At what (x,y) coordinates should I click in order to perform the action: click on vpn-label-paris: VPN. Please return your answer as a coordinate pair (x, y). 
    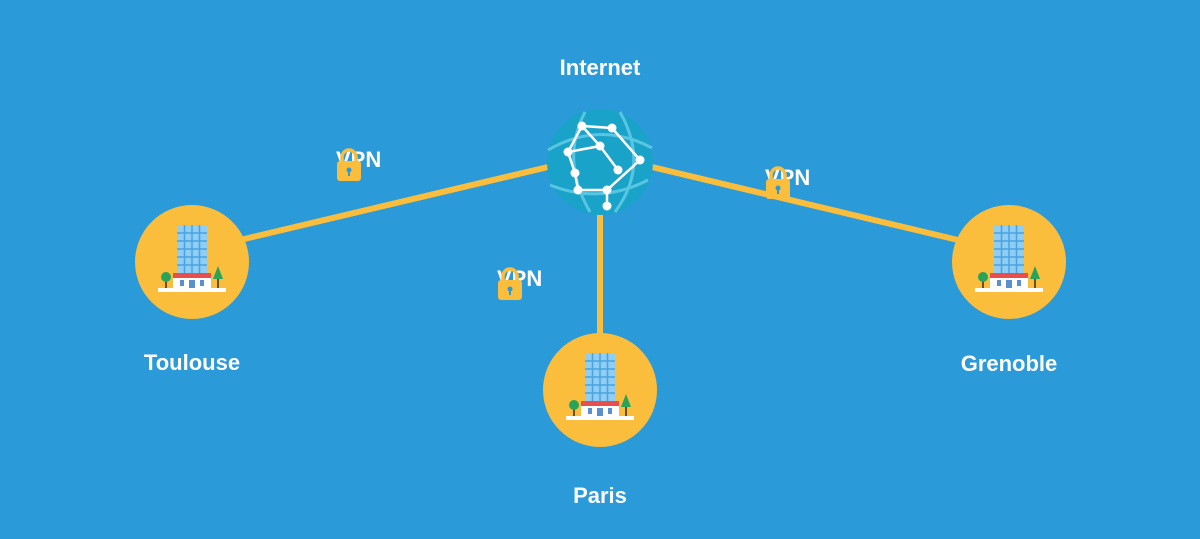
    Looking at the image, I should click on (519, 283).